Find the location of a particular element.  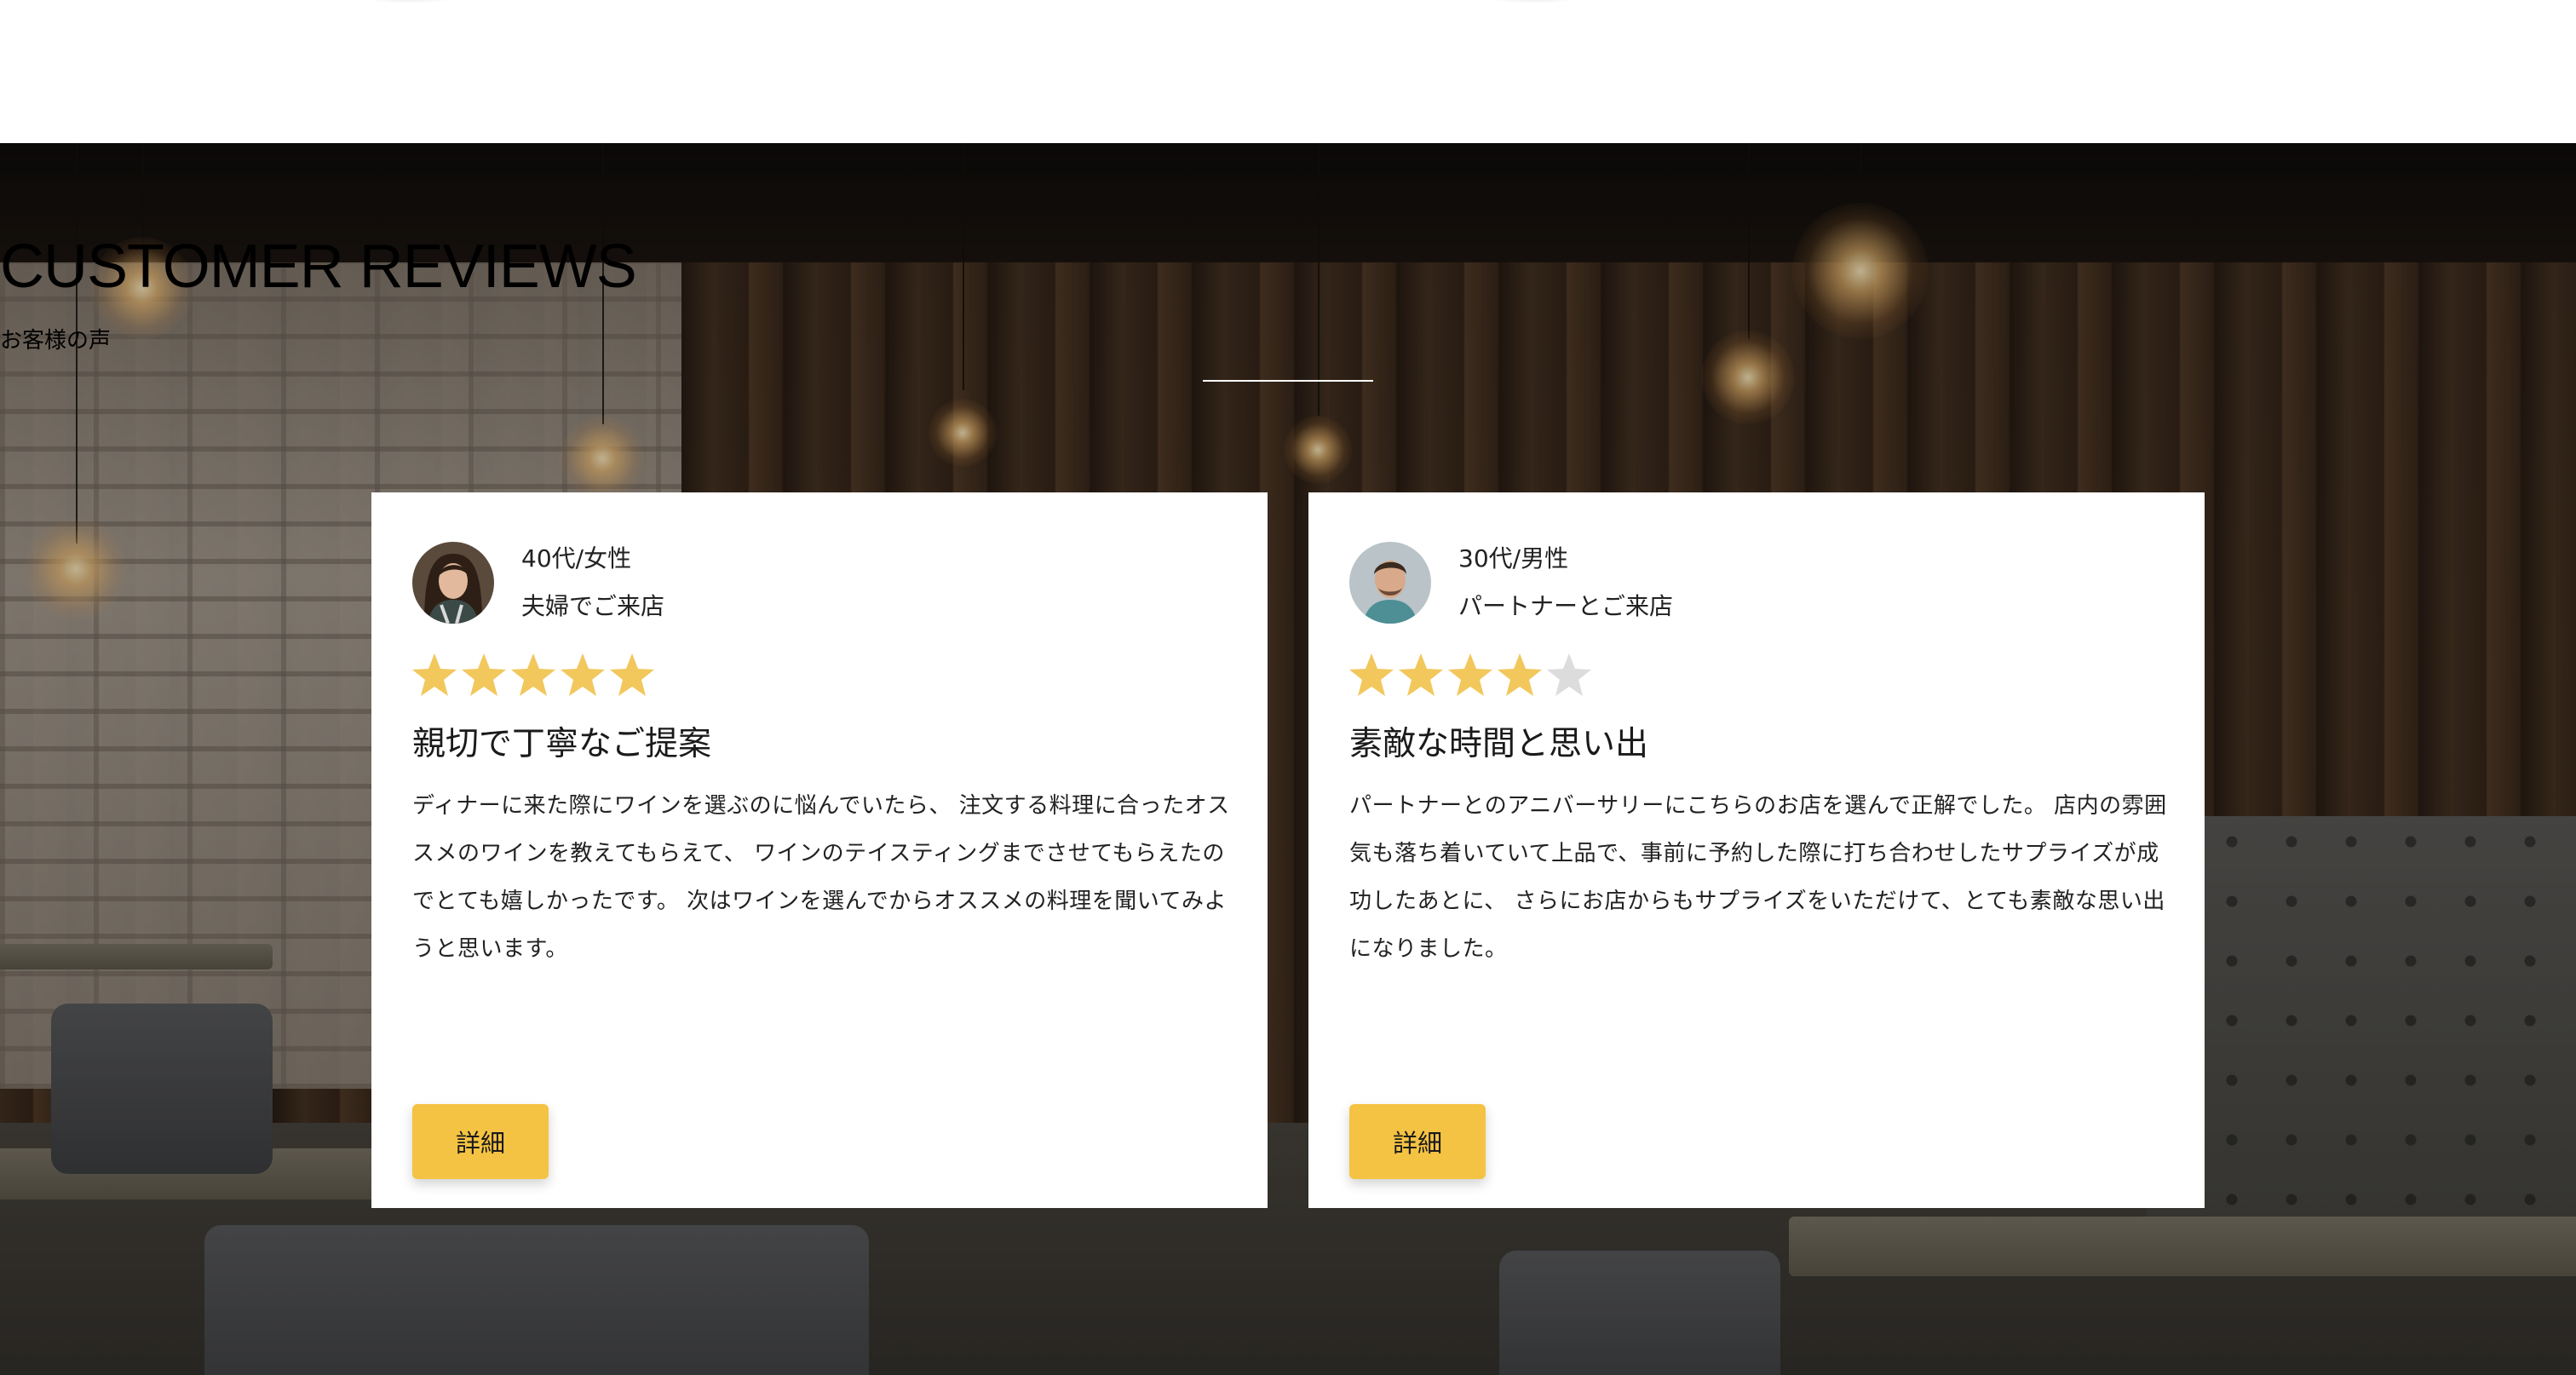

reviewer-age-gender: 30代/男性 is located at coordinates (1514, 558).